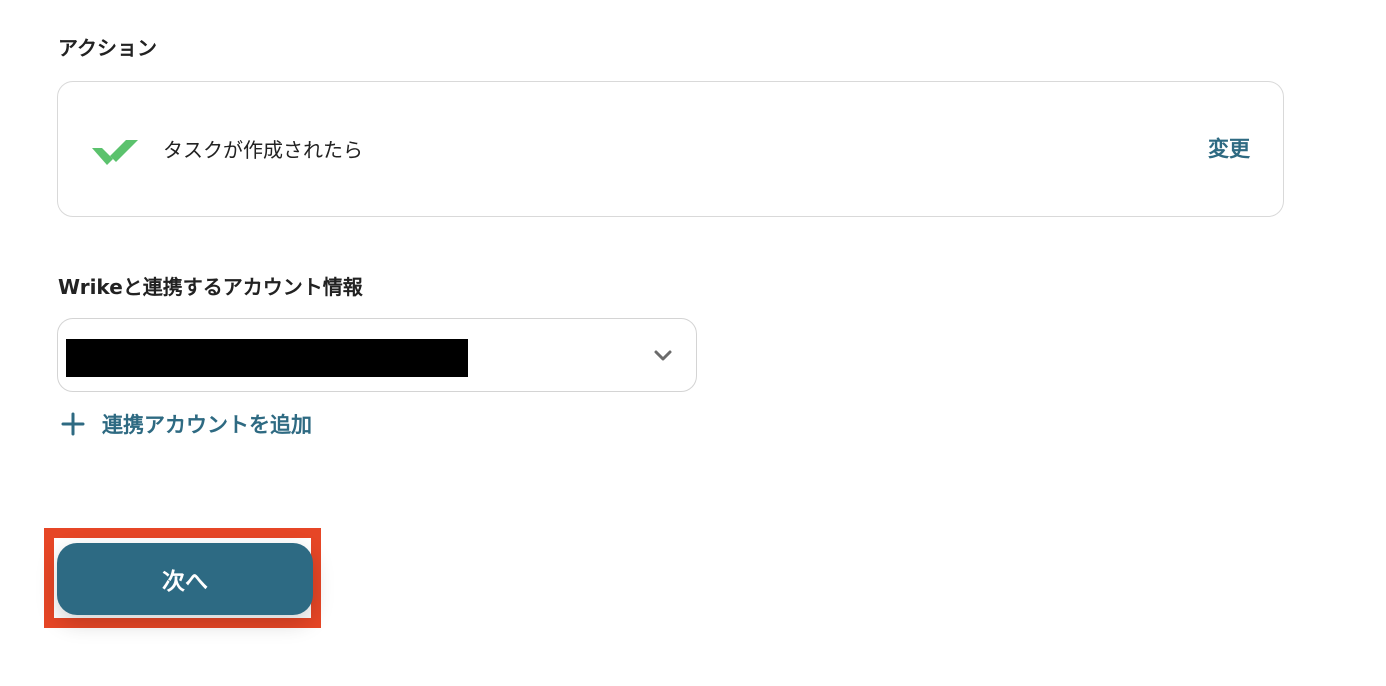  What do you see at coordinates (1229, 149) in the screenshot?
I see `change-button: 変更` at bounding box center [1229, 149].